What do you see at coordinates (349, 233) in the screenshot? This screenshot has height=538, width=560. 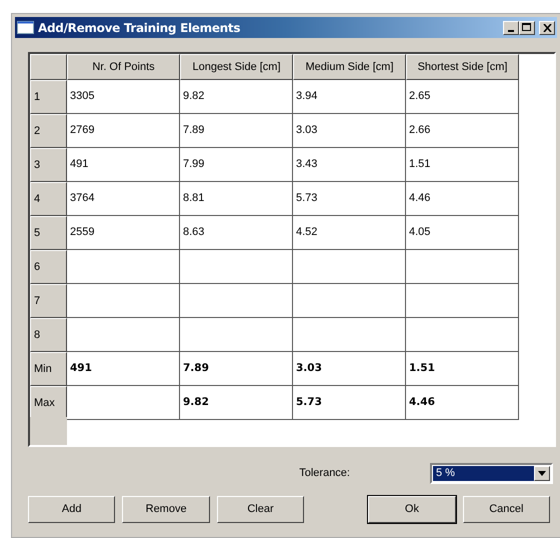 I see `table-cell: 4.52` at bounding box center [349, 233].